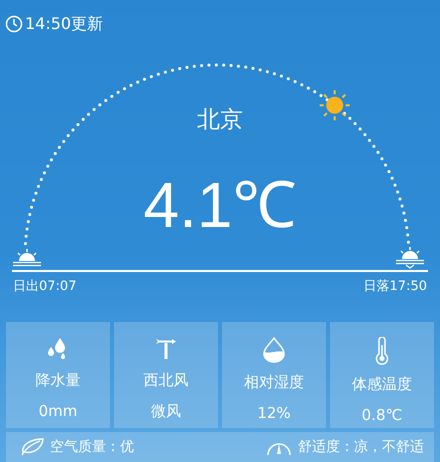 Image resolution: width=440 pixels, height=462 pixels. What do you see at coordinates (44, 286) in the screenshot?
I see `sunrise-time: 日出07:07` at bounding box center [44, 286].